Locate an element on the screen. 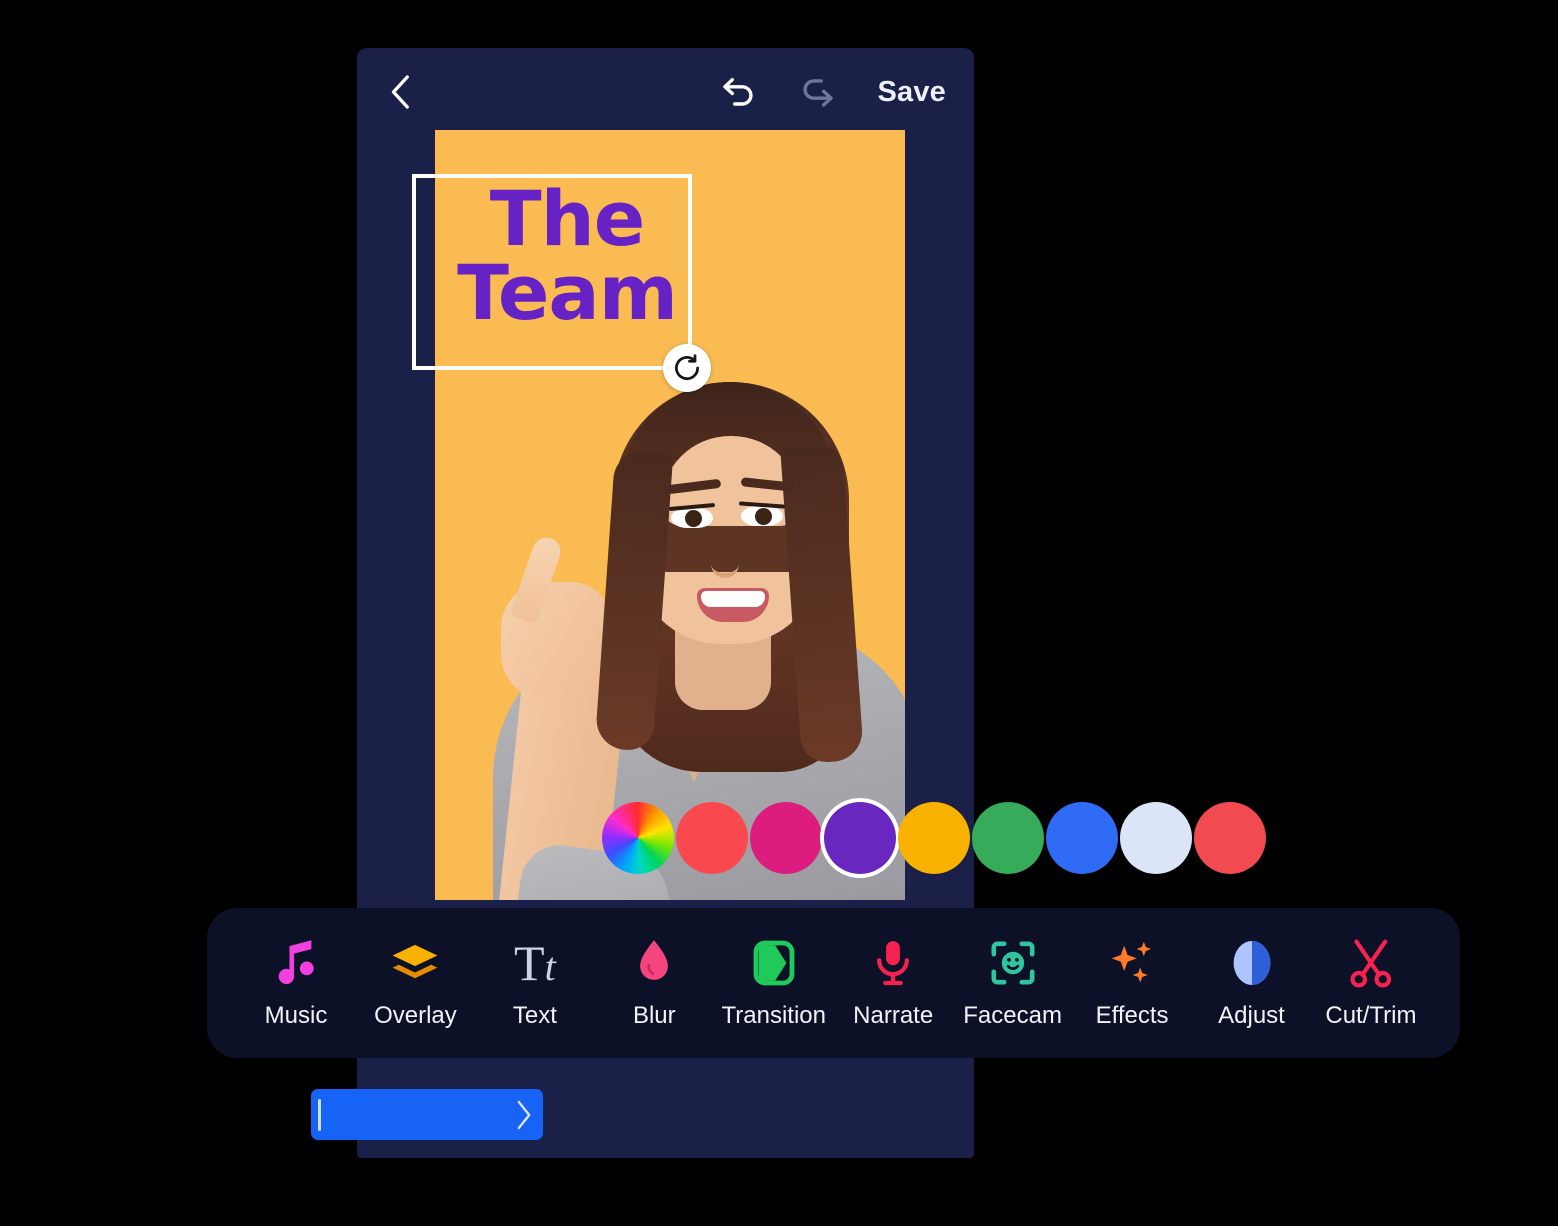 The width and height of the screenshot is (1558, 1226). chevron-right-icon is located at coordinates (524, 1115).